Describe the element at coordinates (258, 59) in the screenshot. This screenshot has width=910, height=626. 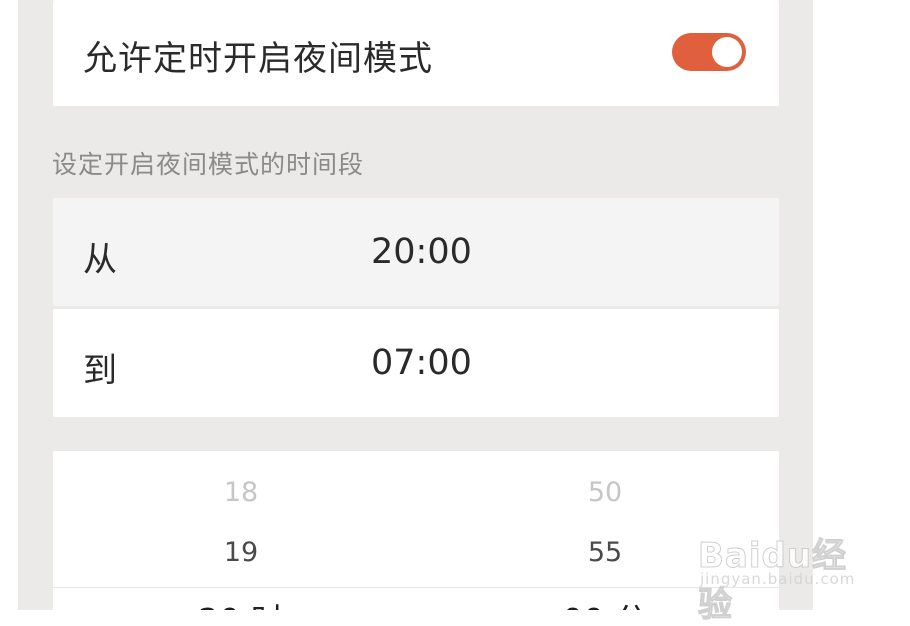
I see `schedule-toggle-label: 允许定时开启夜间模式` at that location.